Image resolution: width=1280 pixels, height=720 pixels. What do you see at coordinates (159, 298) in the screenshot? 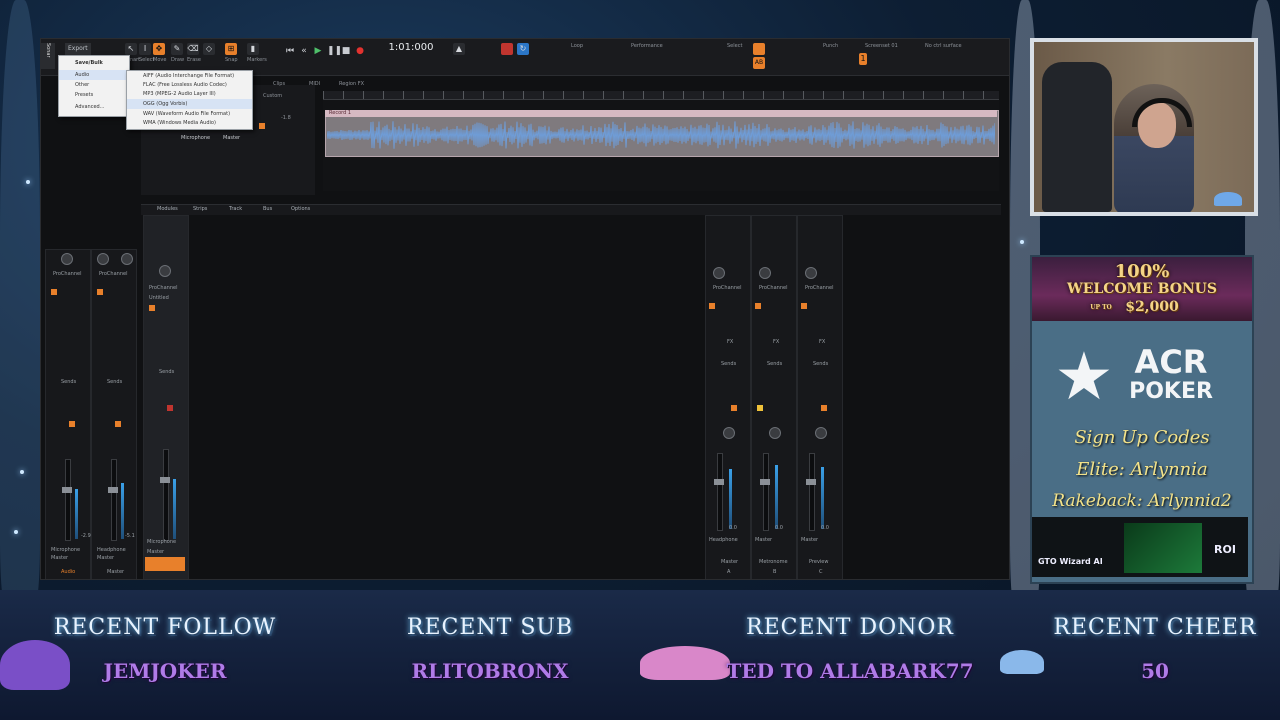
I see `untitled-label: Untitled` at bounding box center [159, 298].